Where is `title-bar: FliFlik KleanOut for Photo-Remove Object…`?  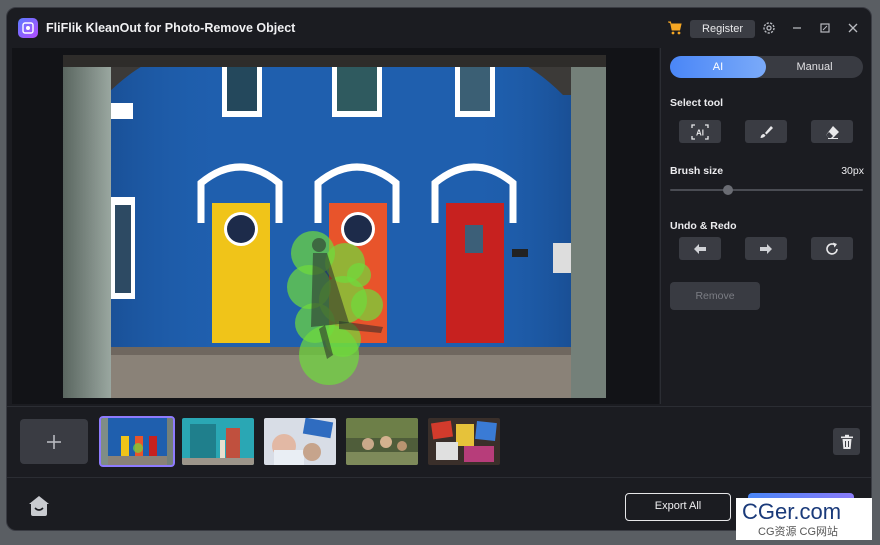
title-bar: FliFlik KleanOut for Photo-Remove Object… is located at coordinates (439, 28).